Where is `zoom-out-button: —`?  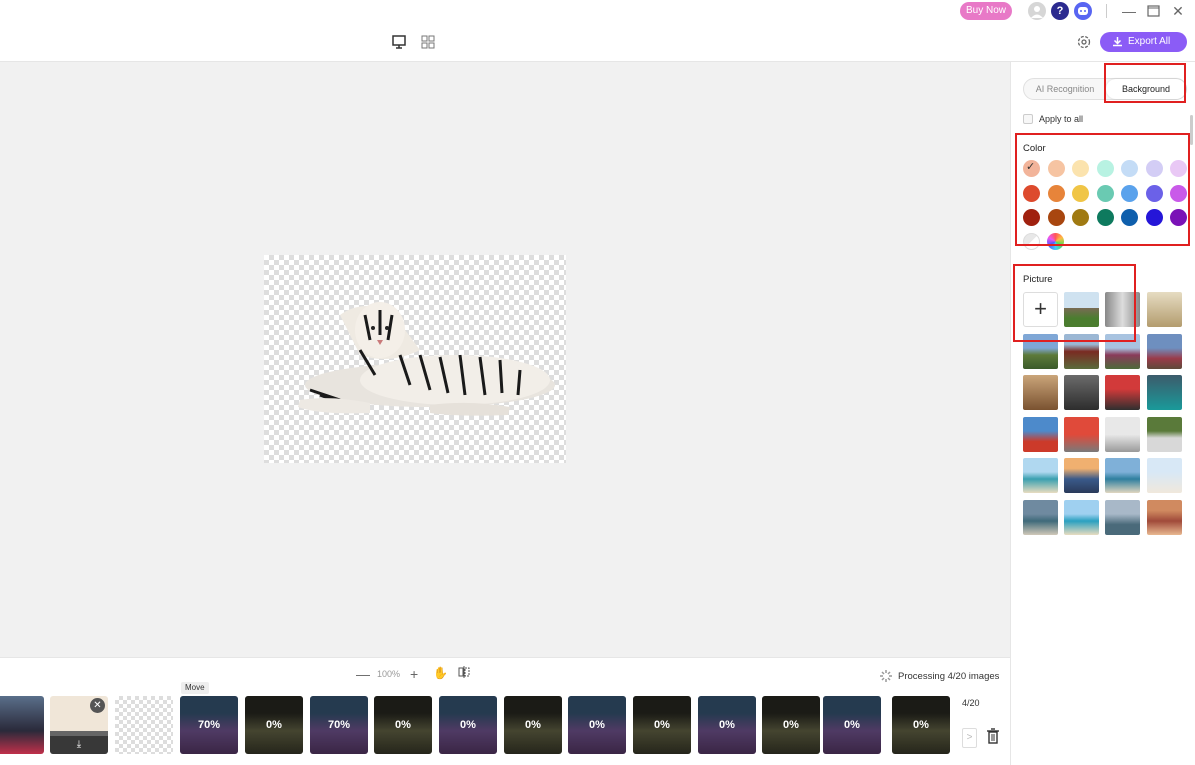 zoom-out-button: — is located at coordinates (363, 674).